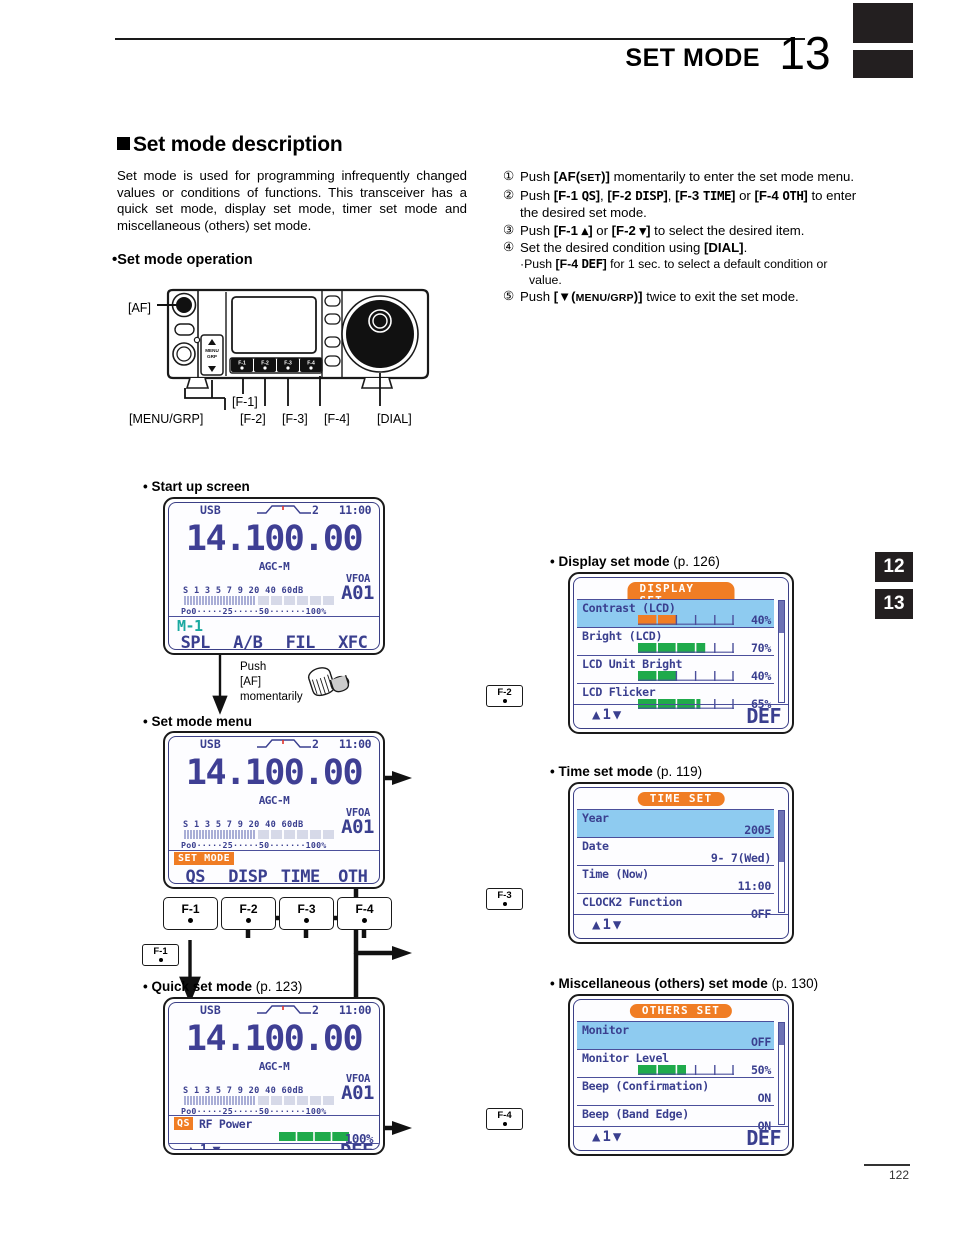 This screenshot has height=1235, width=954. What do you see at coordinates (300, 641) in the screenshot?
I see `startup-softkey-3: FIL` at bounding box center [300, 641].